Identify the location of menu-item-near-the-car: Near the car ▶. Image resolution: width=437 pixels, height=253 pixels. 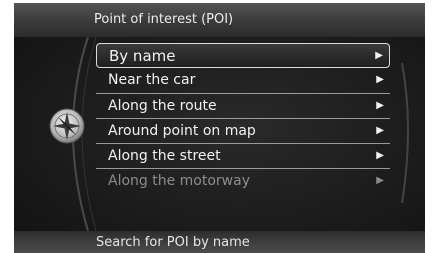
(243, 81).